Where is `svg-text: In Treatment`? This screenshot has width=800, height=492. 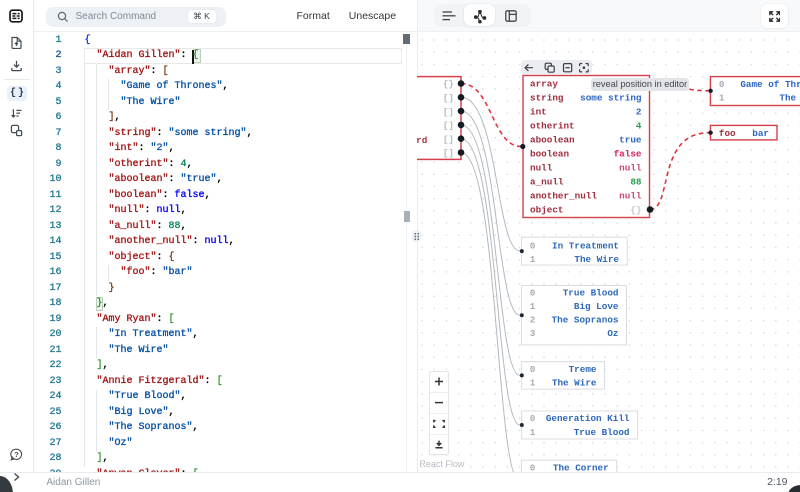 svg-text: In Treatment is located at coordinates (585, 245).